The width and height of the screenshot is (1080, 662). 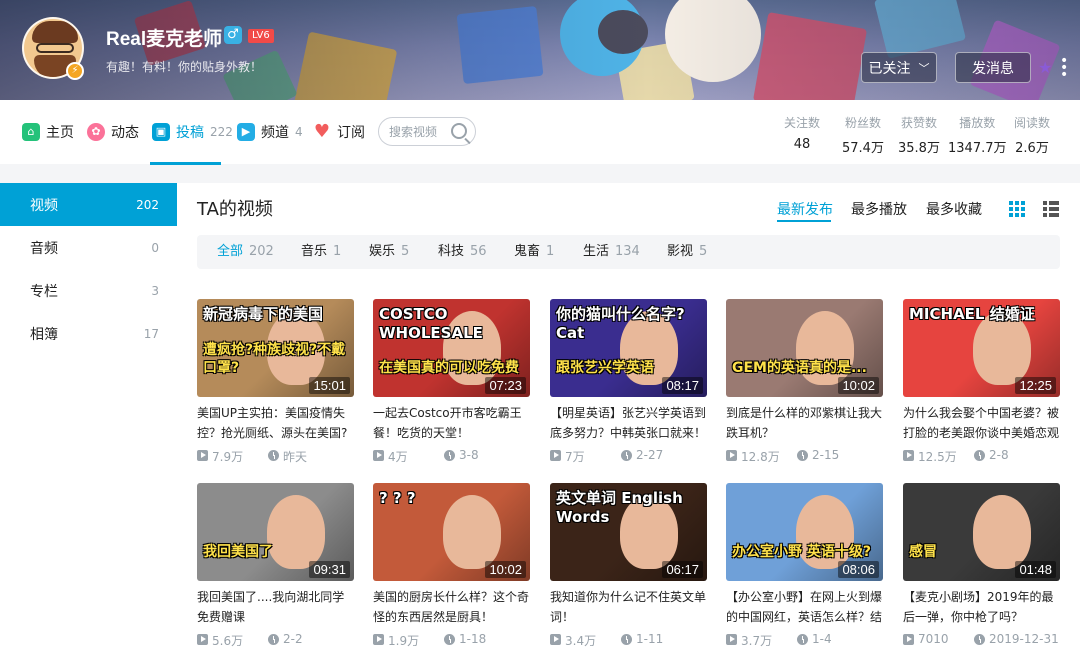 I want to click on video-duration: 15:01, so click(x=329, y=385).